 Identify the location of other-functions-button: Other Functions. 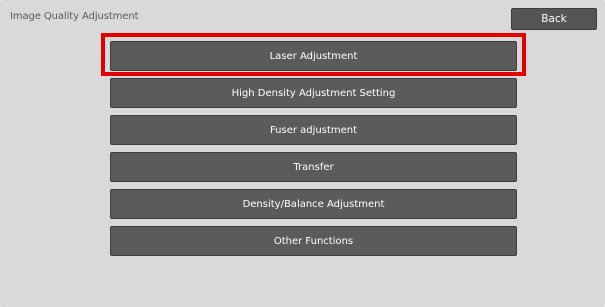
(313, 241).